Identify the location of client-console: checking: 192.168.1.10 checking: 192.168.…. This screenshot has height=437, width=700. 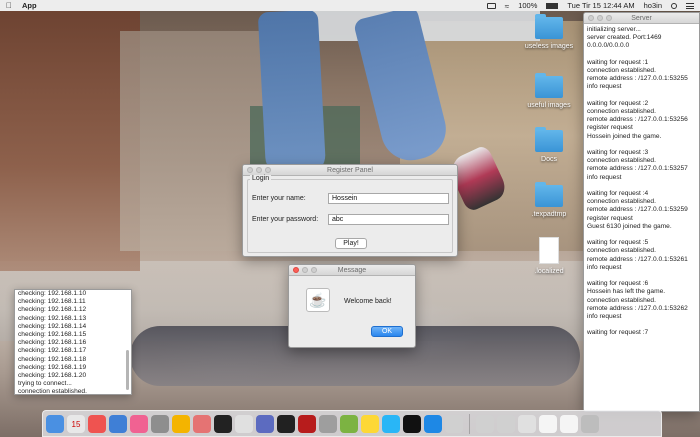
(73, 342).